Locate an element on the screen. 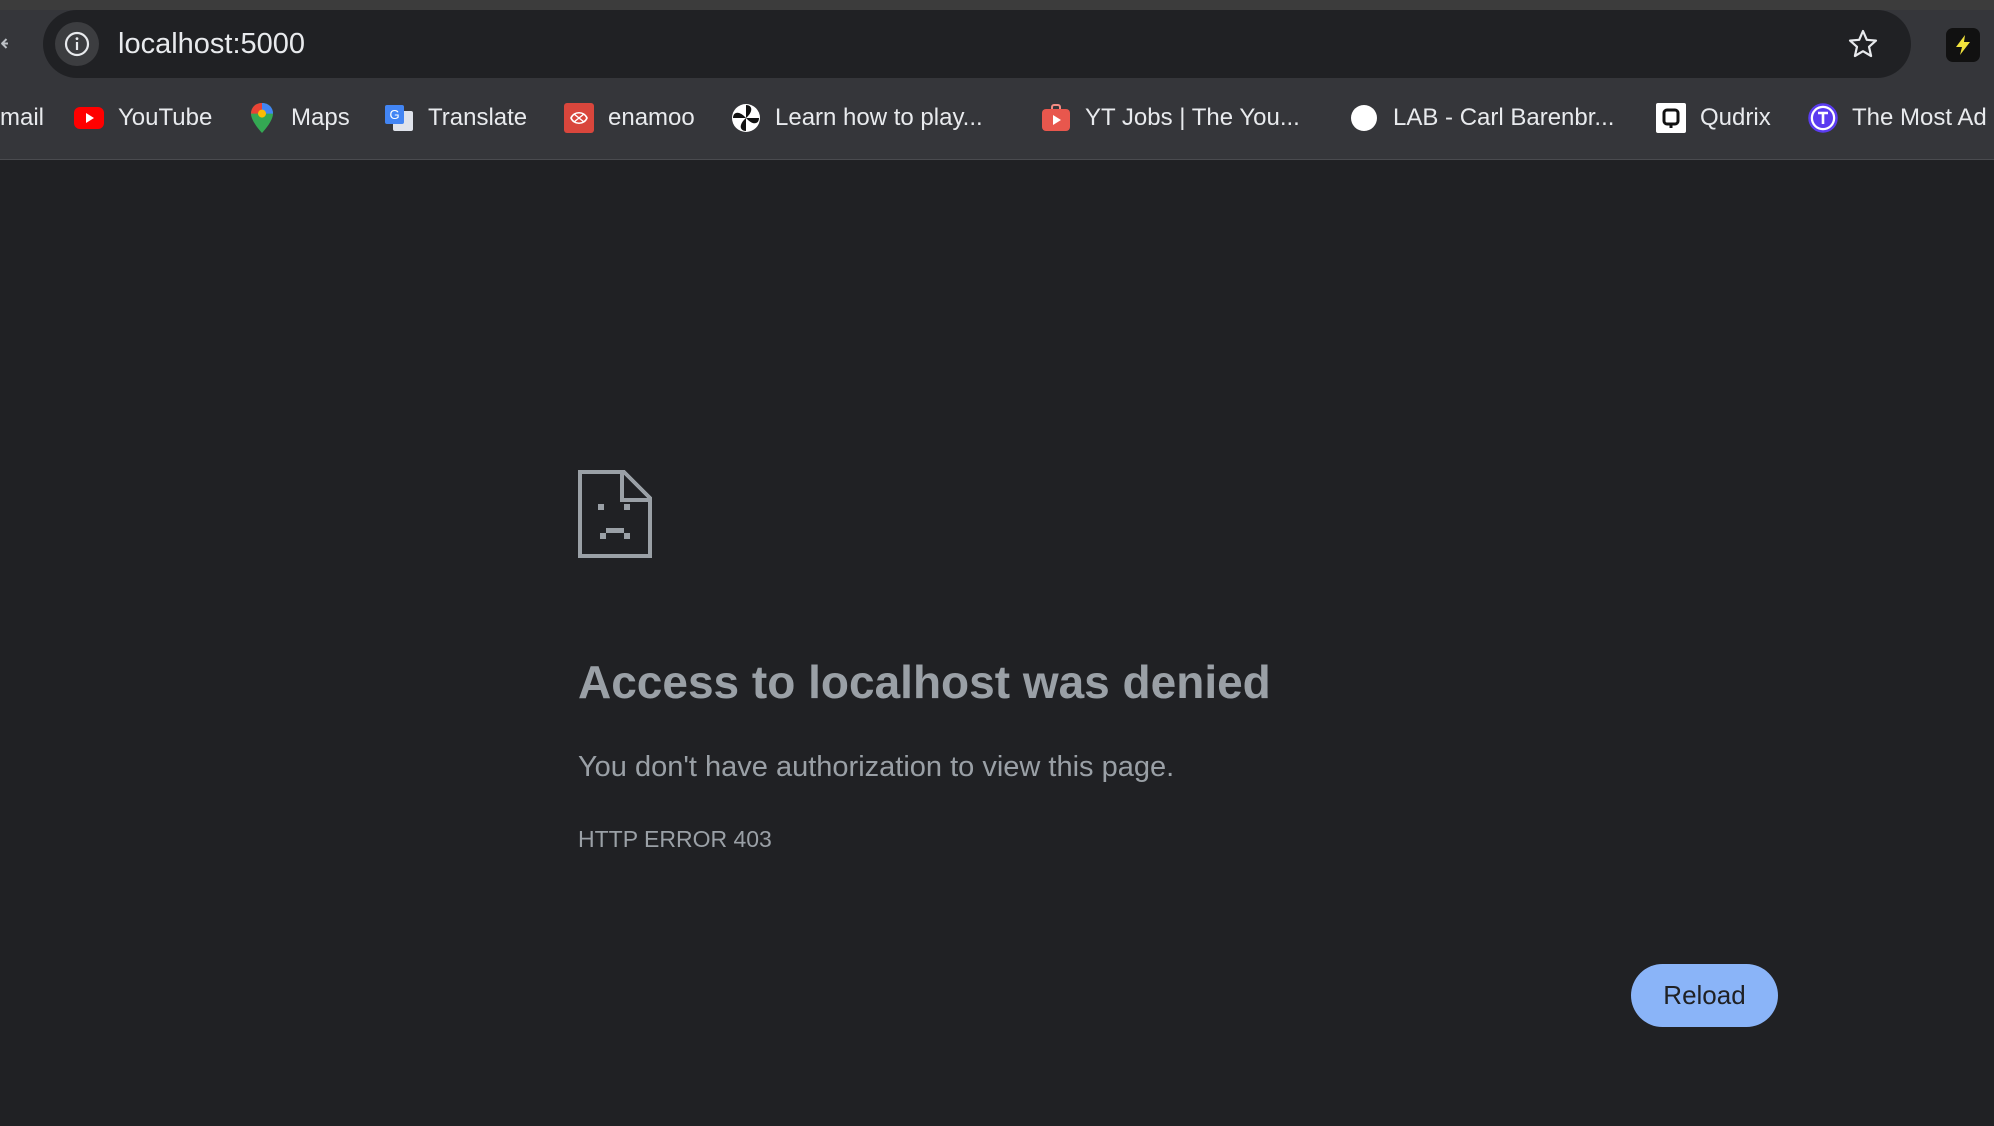 Image resolution: width=1994 pixels, height=1126 pixels. browser-toolbar: ⇠ localhost:5000 mail YouTu is located at coordinates (997, 80).